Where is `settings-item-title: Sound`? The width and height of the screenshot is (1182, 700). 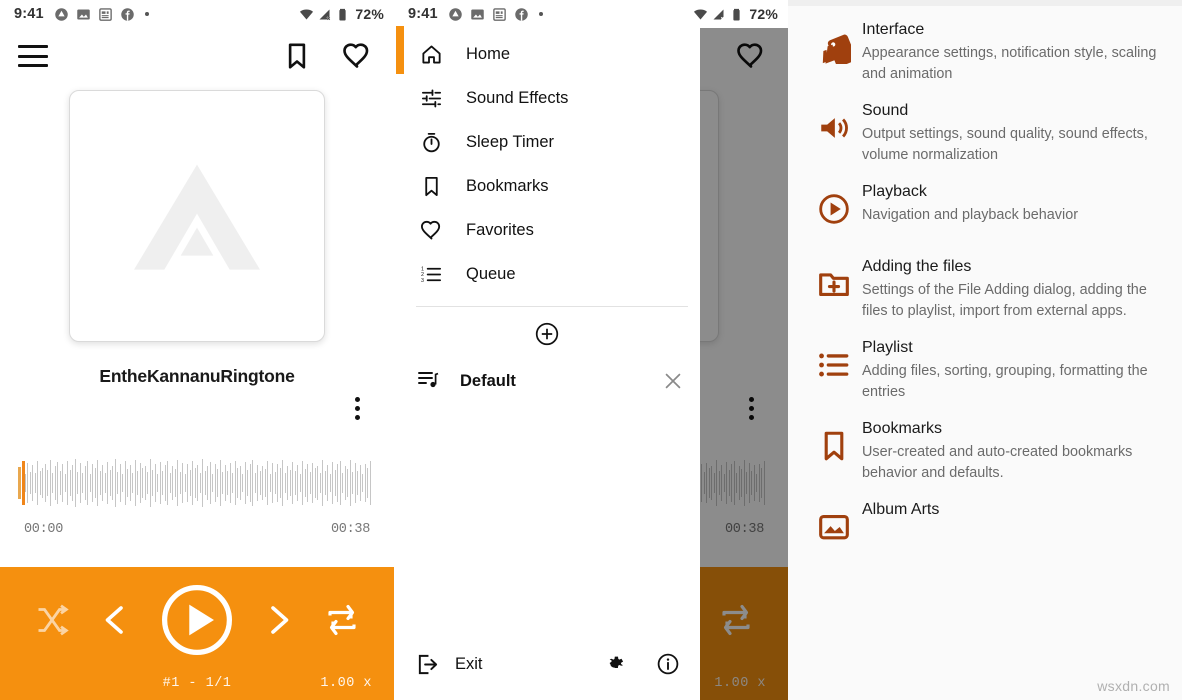
settings-item-title: Sound is located at coordinates (885, 110).